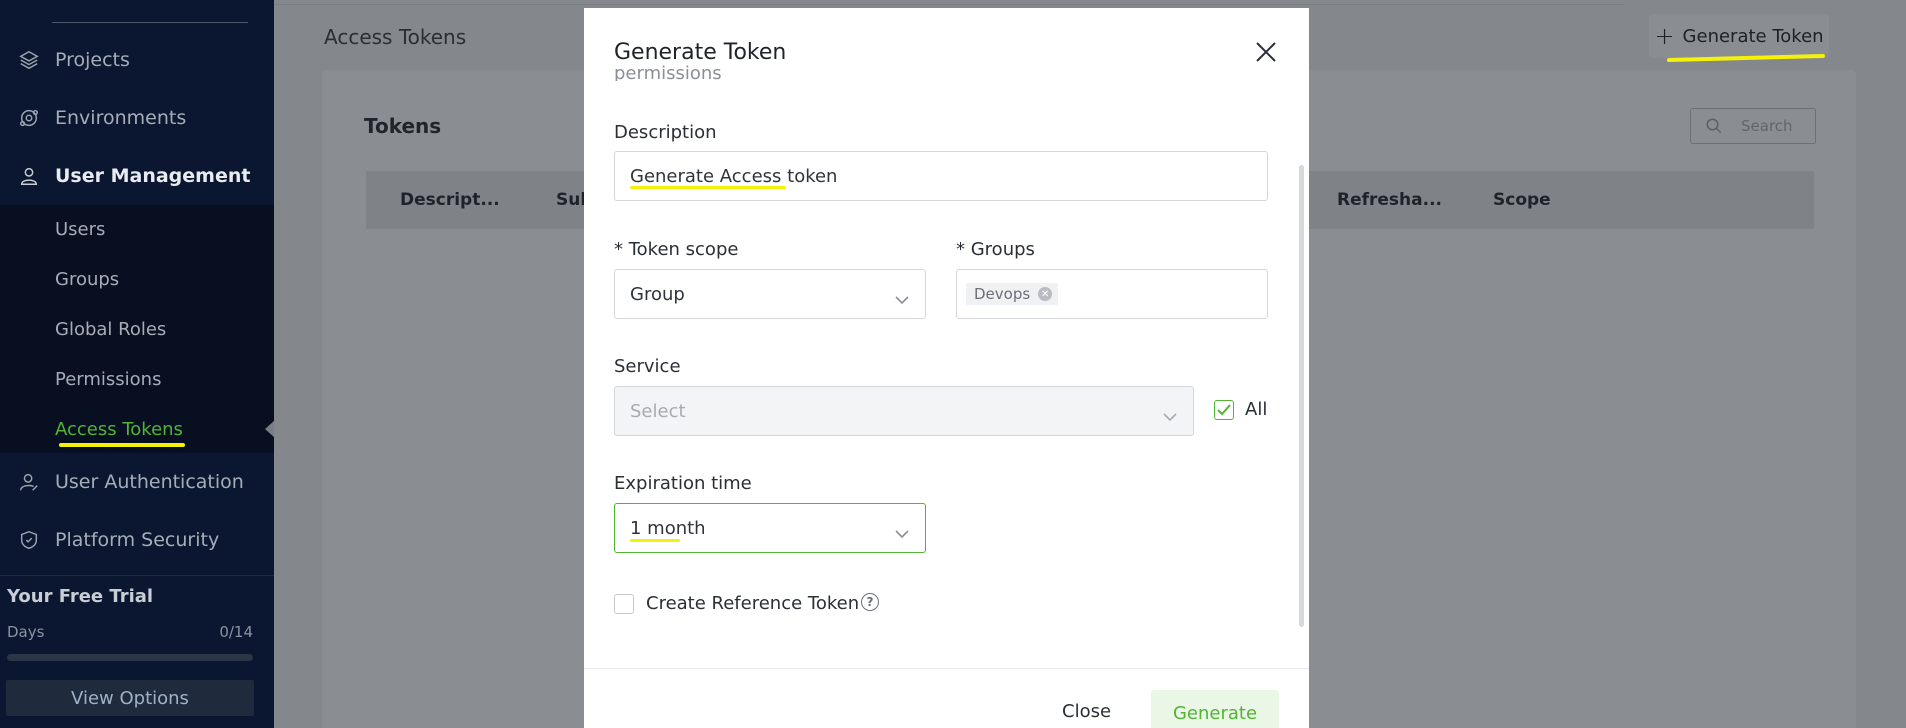  I want to click on trial-title: Your Free Trial, so click(80, 596).